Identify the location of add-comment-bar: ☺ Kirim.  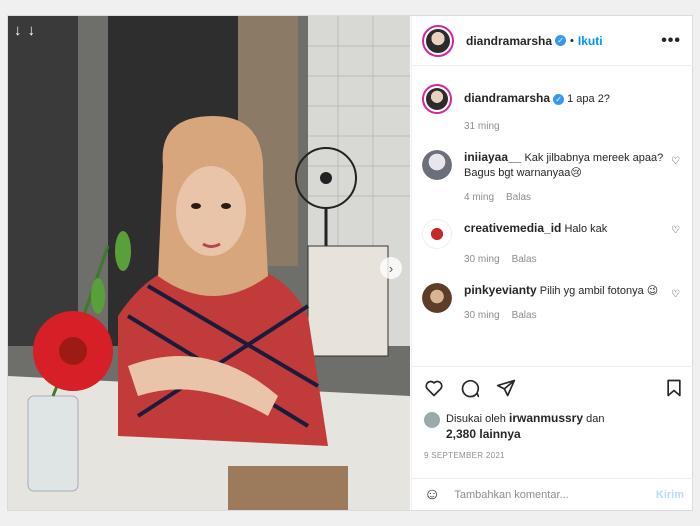
(553, 494).